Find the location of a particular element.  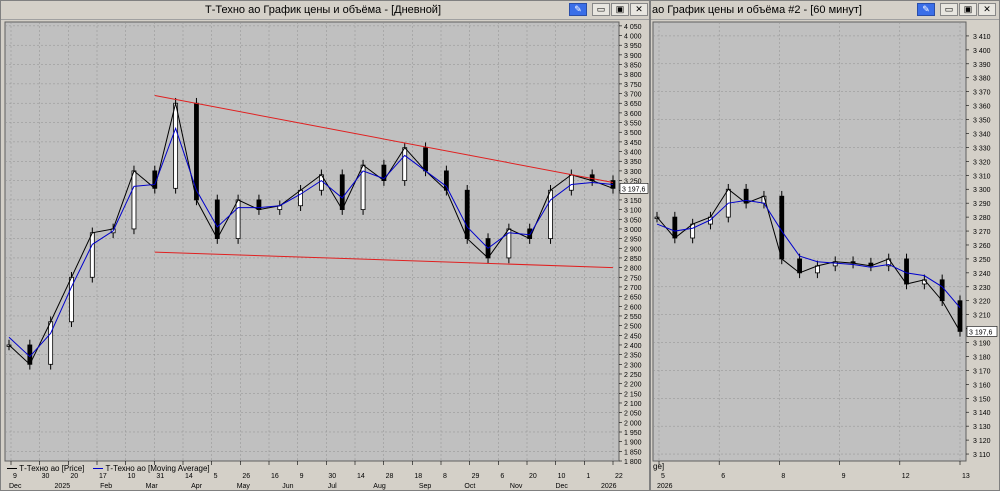

y-tick-label: 3 330 is located at coordinates (982, 148).